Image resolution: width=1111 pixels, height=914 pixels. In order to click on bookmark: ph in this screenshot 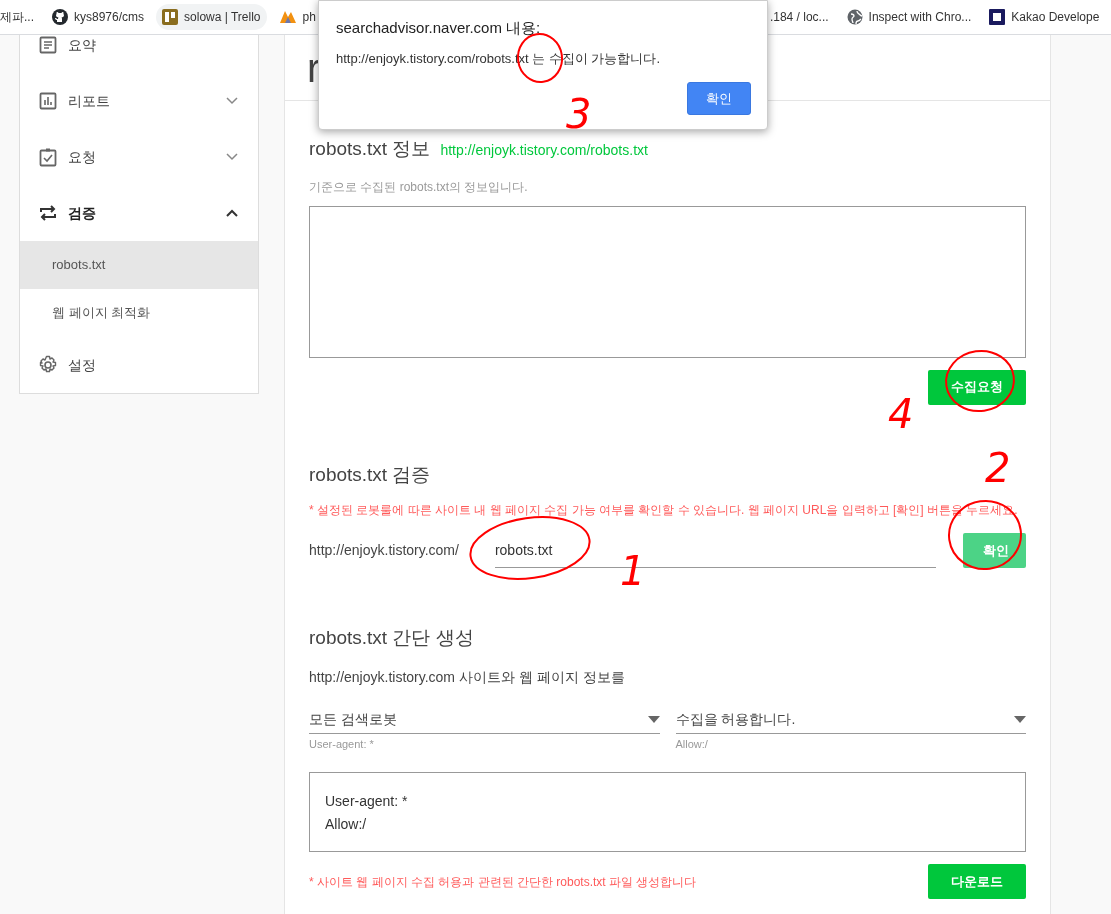, I will do `click(297, 17)`.